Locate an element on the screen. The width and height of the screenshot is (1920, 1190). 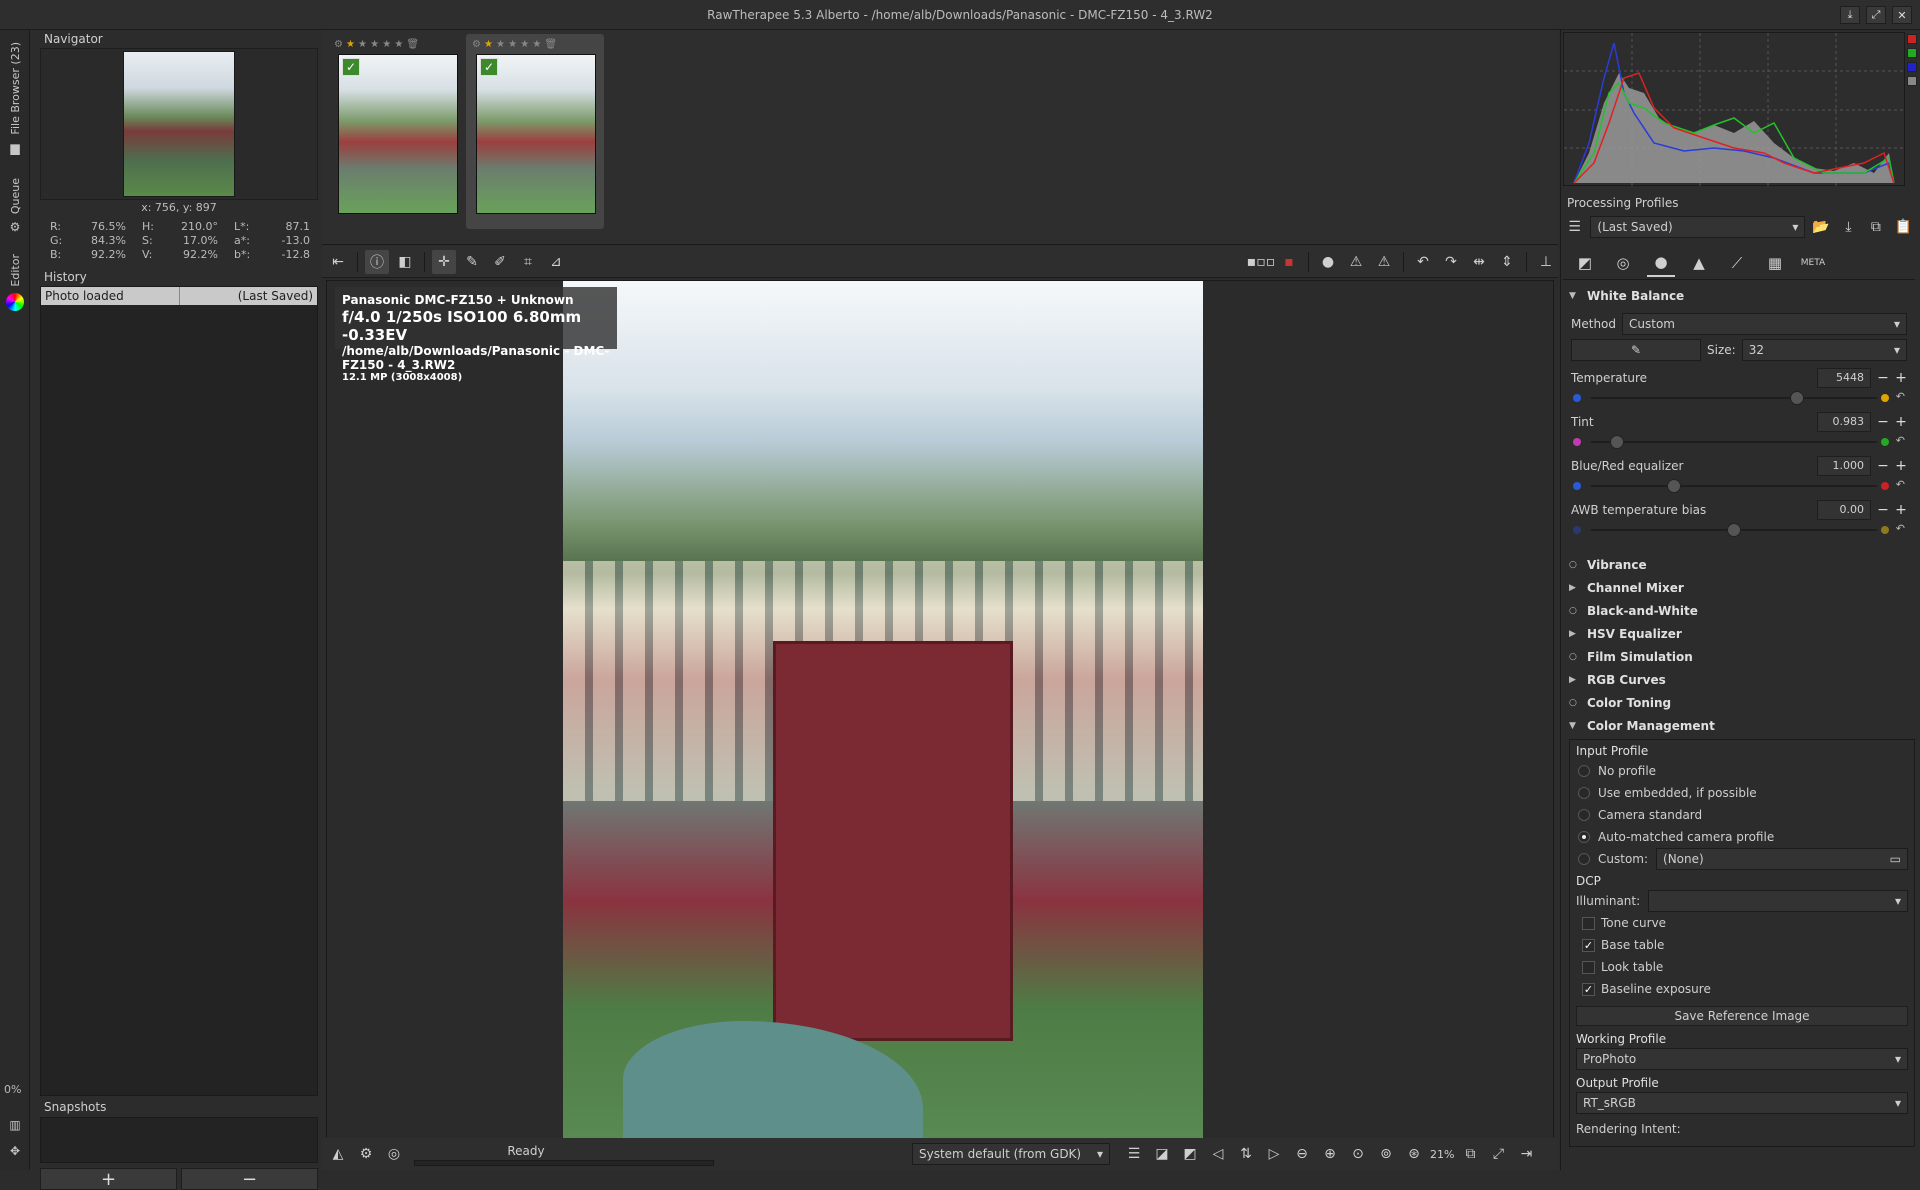
gamut-check-icon: ◩ is located at coordinates (1190, 1154).